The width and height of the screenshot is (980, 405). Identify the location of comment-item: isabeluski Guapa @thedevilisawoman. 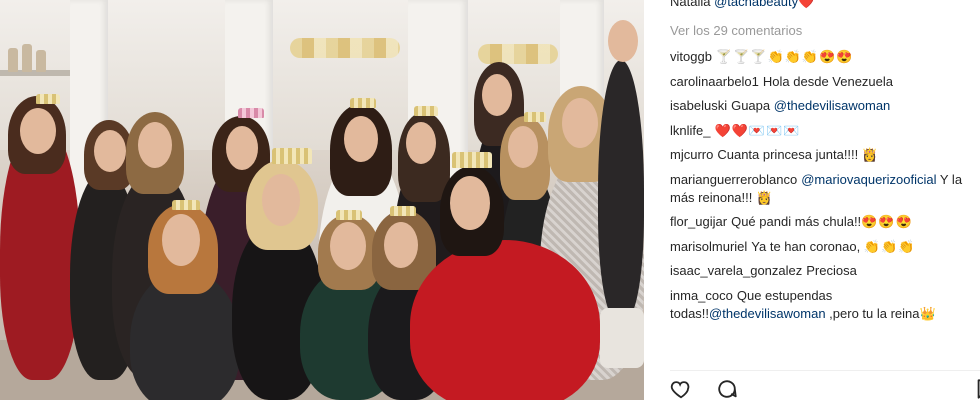
(820, 106).